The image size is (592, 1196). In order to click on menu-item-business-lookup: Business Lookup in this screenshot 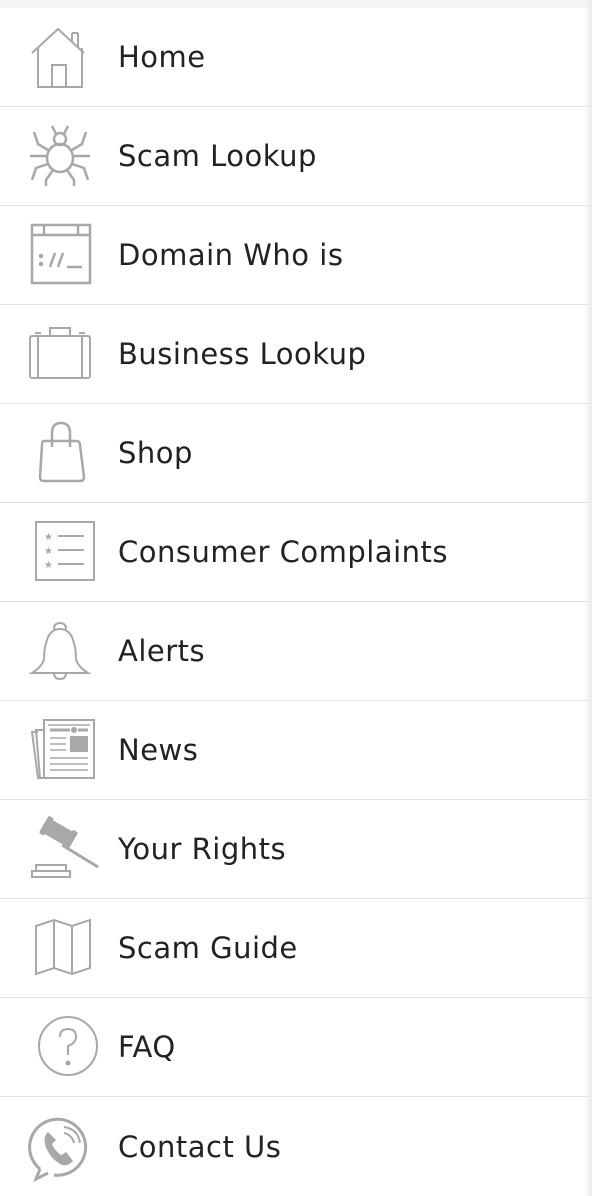, I will do `click(296, 354)`.